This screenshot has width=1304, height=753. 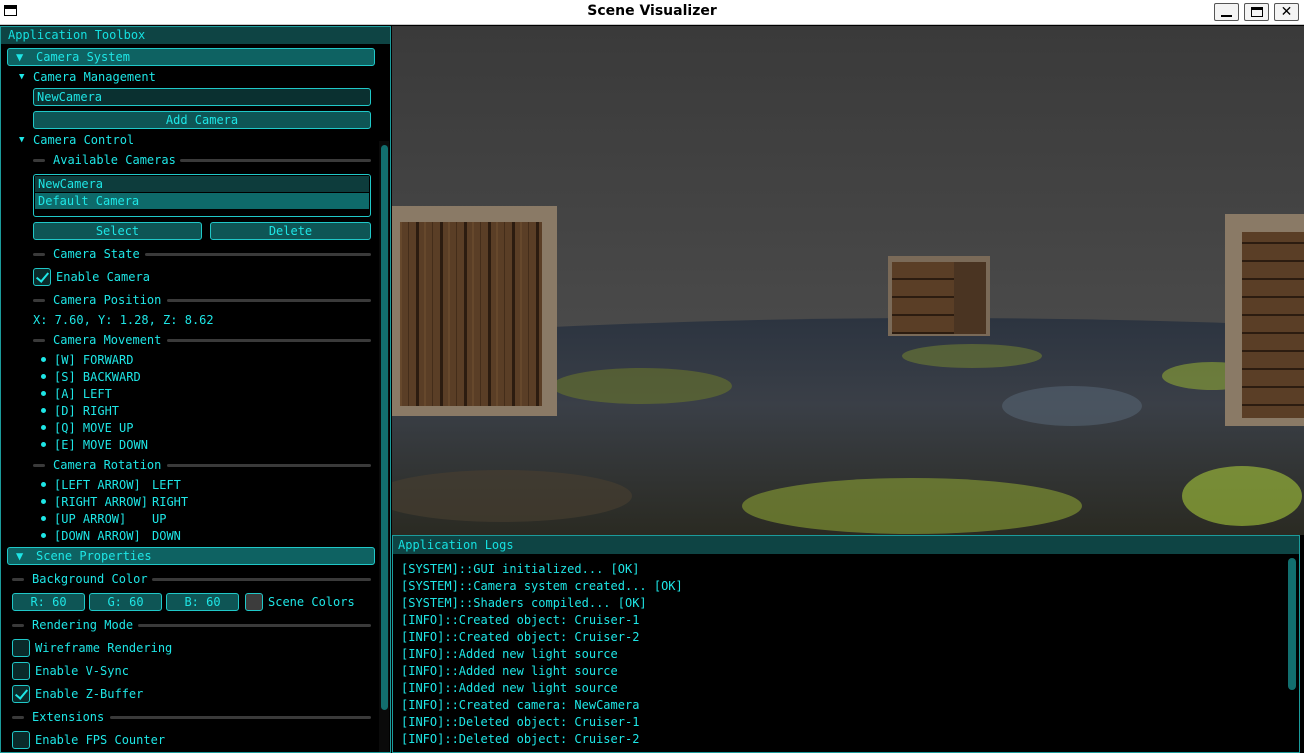 What do you see at coordinates (90, 579) in the screenshot?
I see `background-color-label: Background Color` at bounding box center [90, 579].